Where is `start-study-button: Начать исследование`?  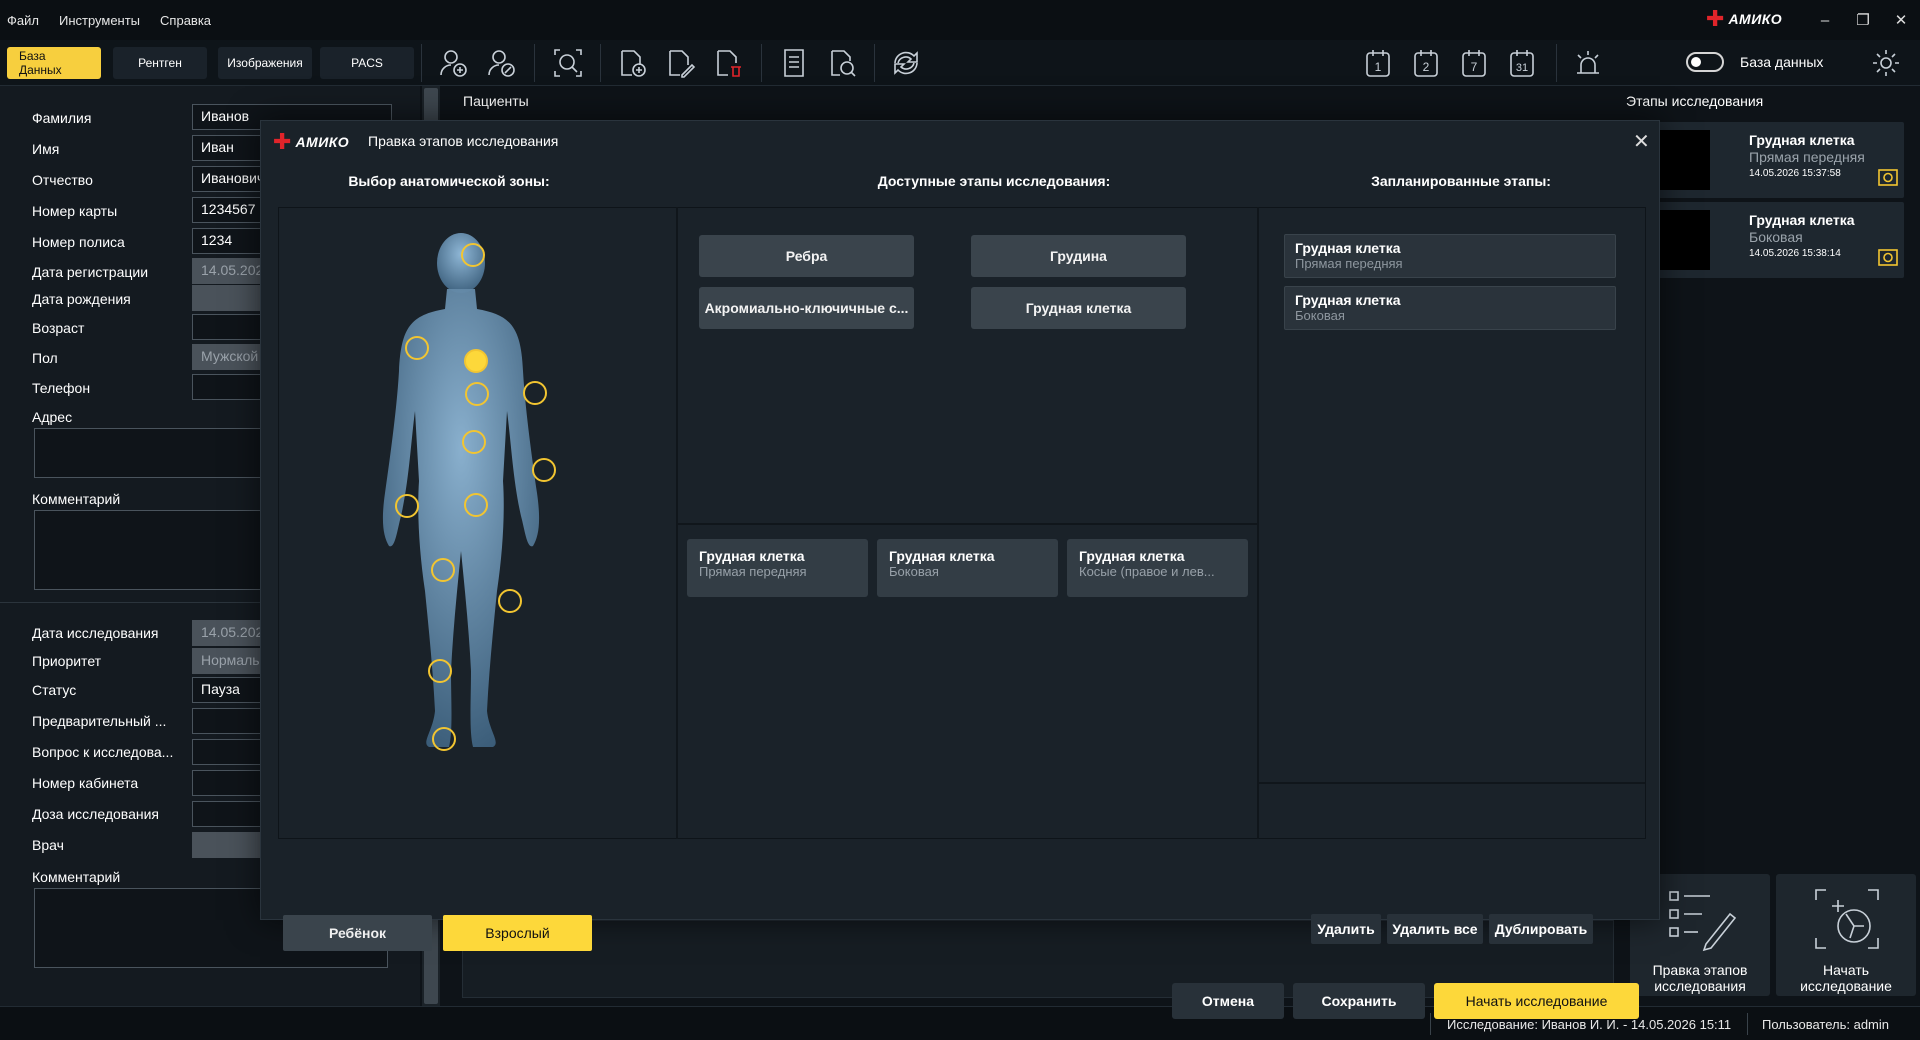
start-study-button: Начать исследование is located at coordinates (1536, 1001).